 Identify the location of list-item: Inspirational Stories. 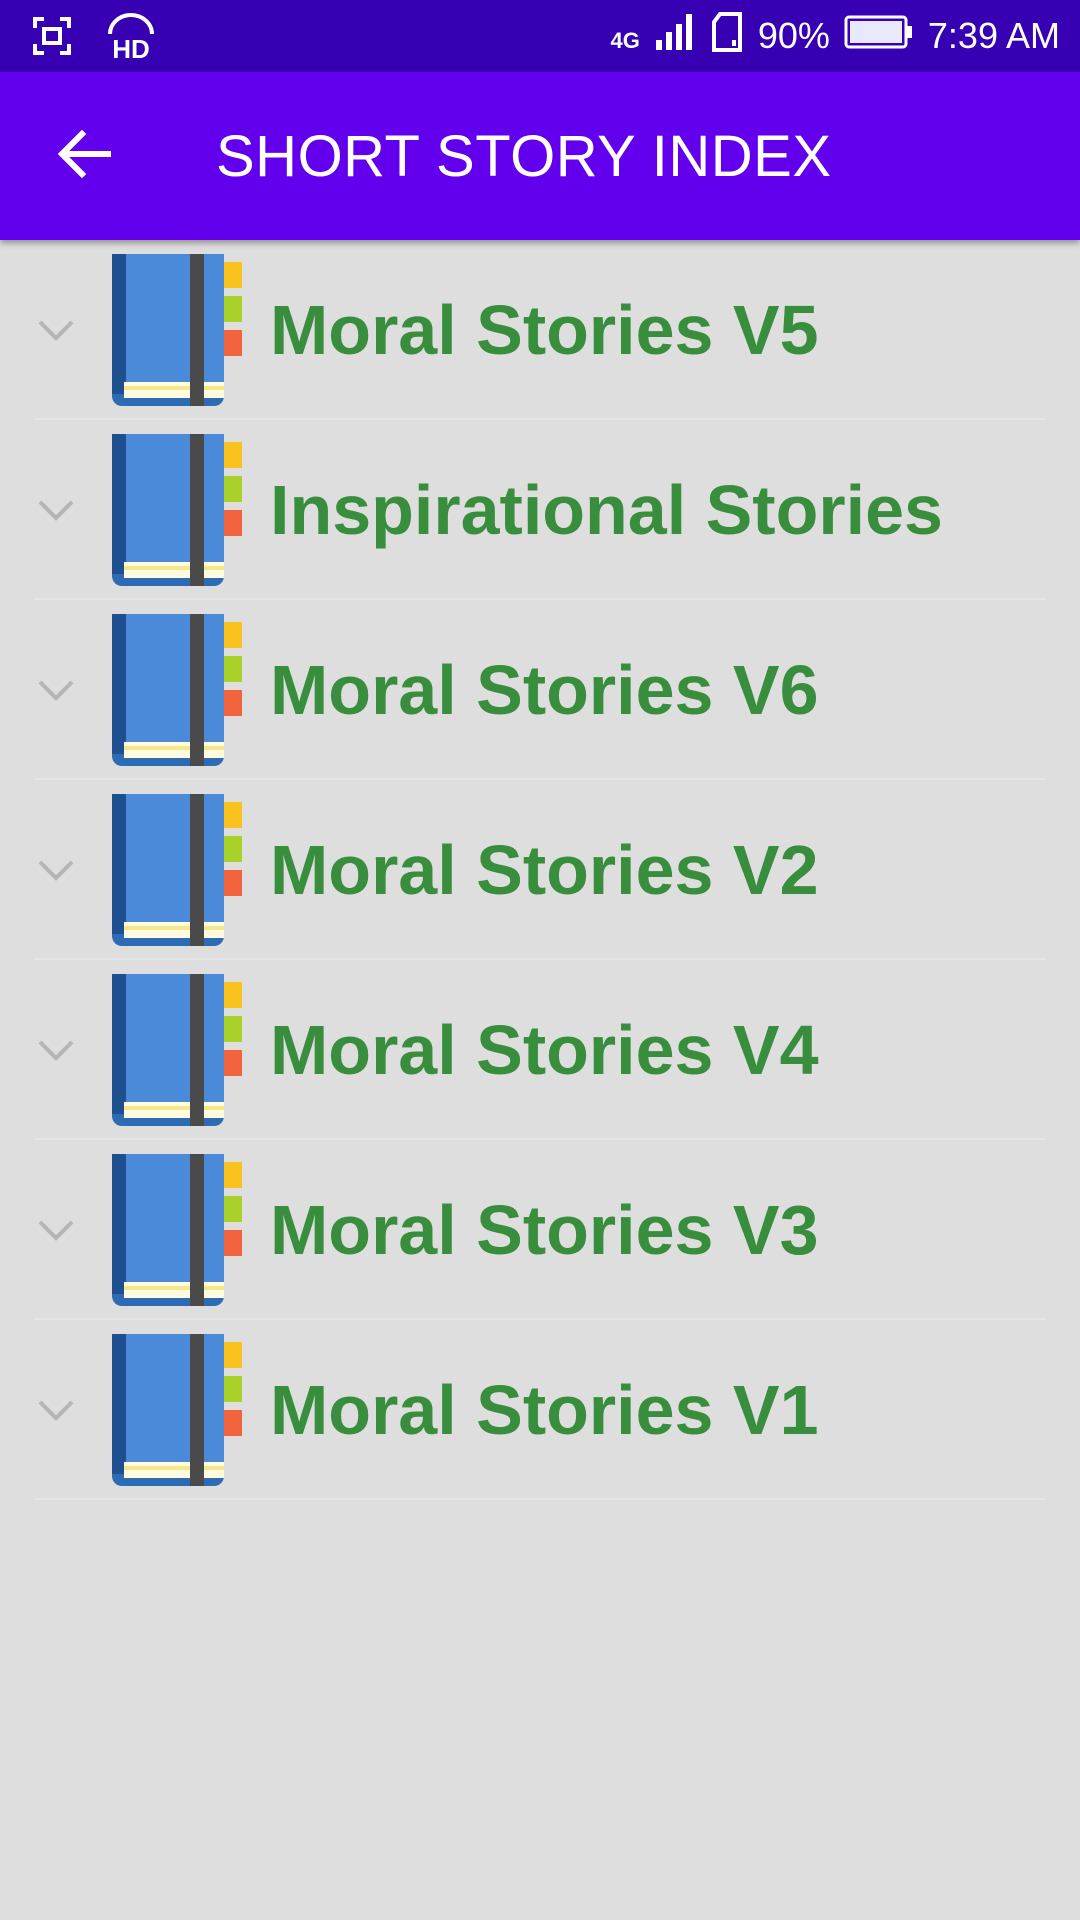
(540, 510).